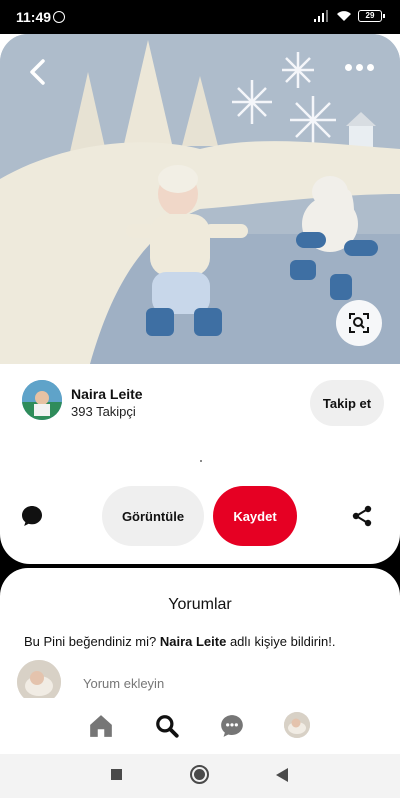 The image size is (400, 798). Describe the element at coordinates (107, 394) in the screenshot. I see `creator-name: Naira Leite` at that location.